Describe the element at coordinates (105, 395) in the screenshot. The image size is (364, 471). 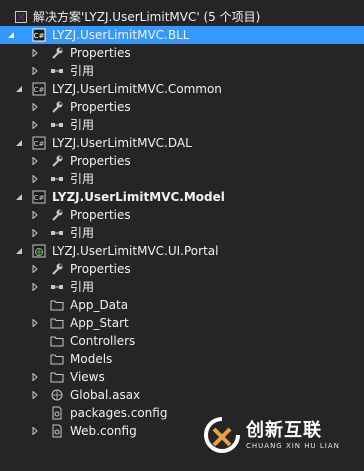
I see `item-label: Global.asax` at that location.